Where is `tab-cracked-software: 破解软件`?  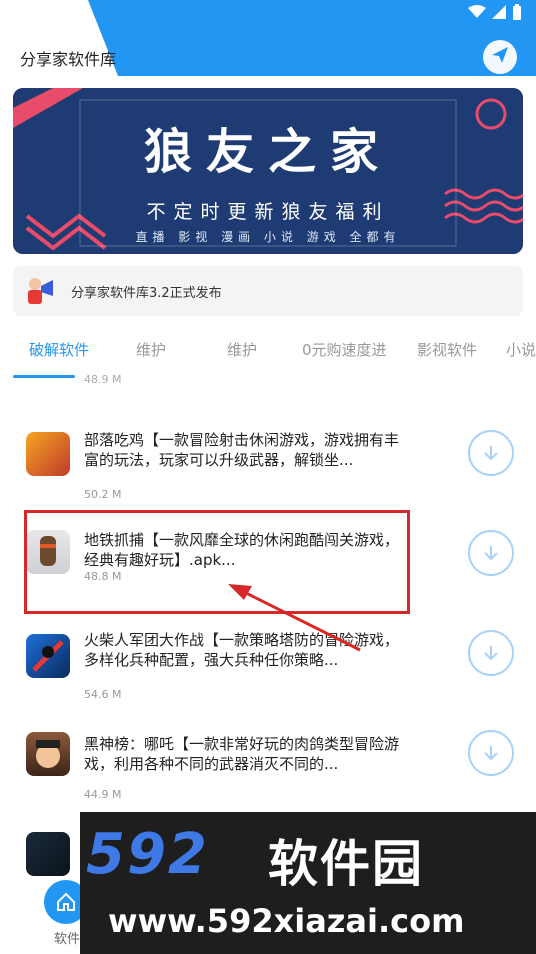 tab-cracked-software: 破解软件 is located at coordinates (59, 349).